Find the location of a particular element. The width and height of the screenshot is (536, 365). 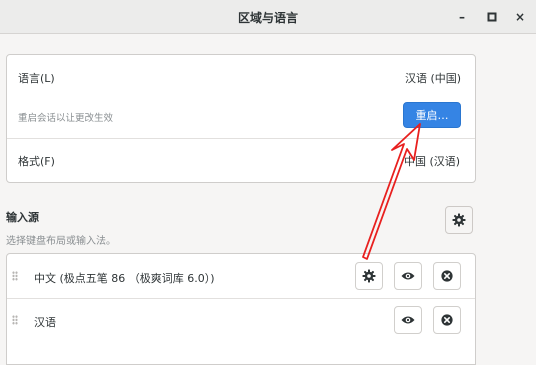

language-value: 汉语 (中国) is located at coordinates (433, 78).